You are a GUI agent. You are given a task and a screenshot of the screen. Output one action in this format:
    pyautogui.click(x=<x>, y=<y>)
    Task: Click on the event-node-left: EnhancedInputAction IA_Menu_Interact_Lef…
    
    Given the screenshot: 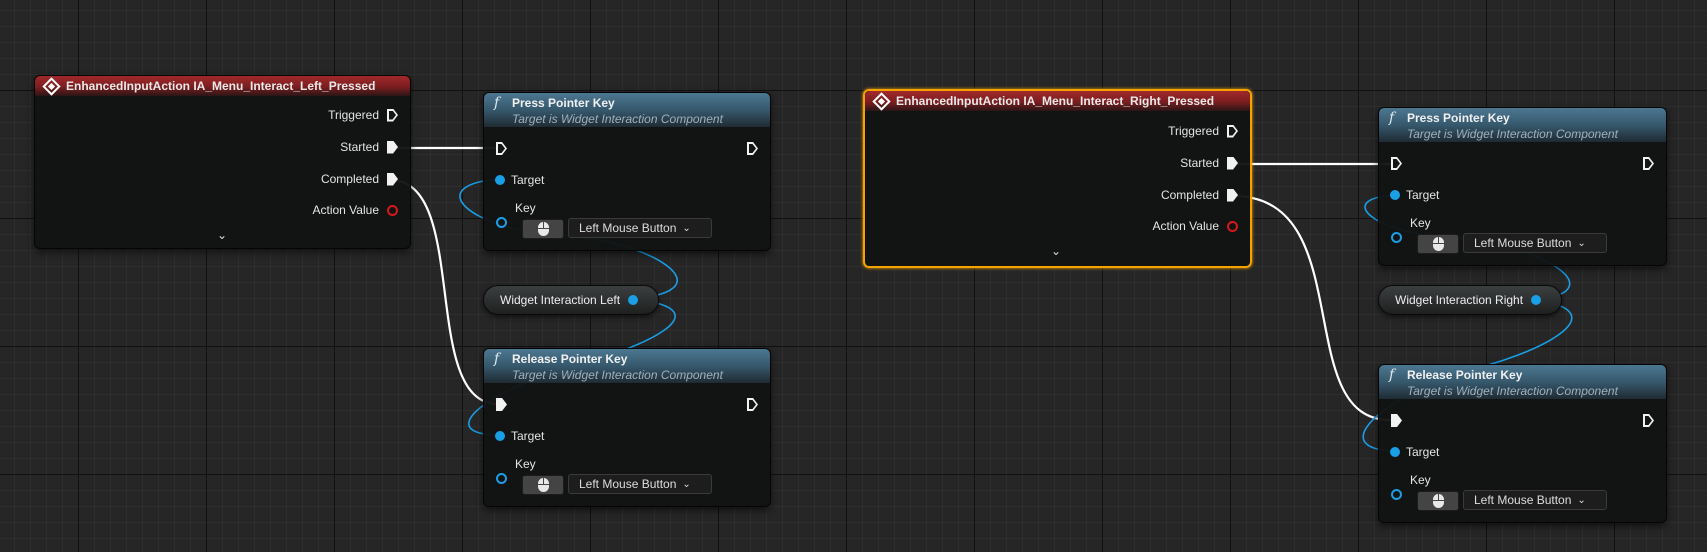 What is the action you would take?
    pyautogui.click(x=222, y=162)
    